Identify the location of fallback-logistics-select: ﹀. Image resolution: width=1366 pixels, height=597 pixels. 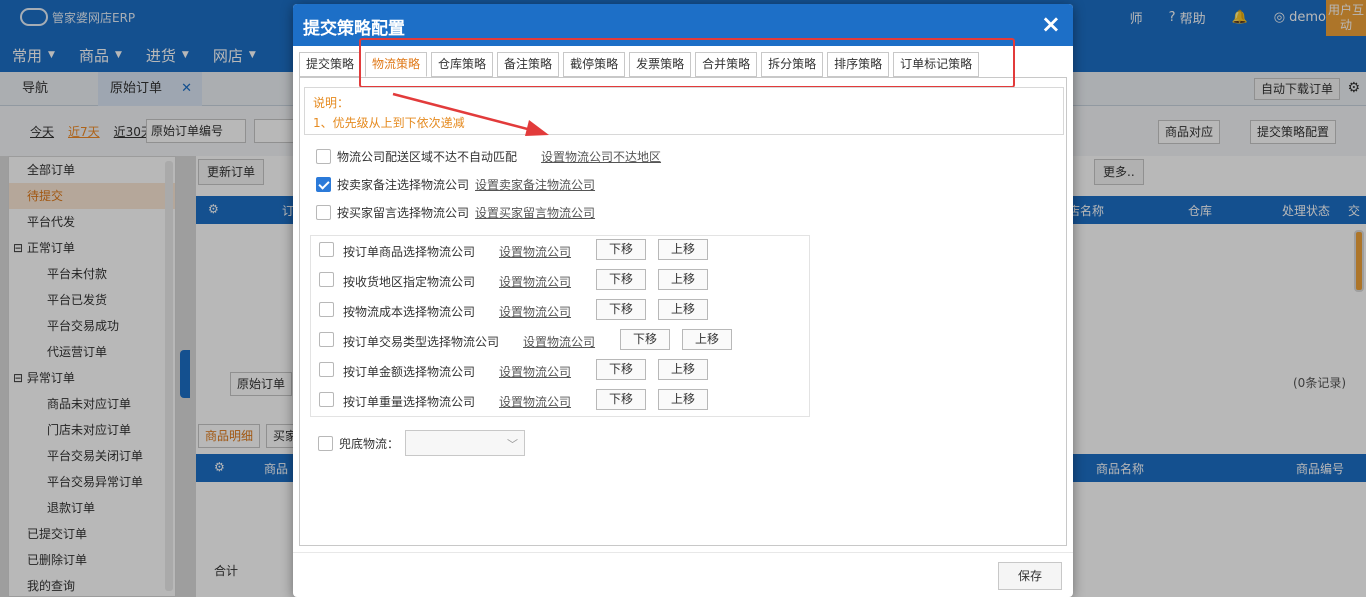
(465, 443).